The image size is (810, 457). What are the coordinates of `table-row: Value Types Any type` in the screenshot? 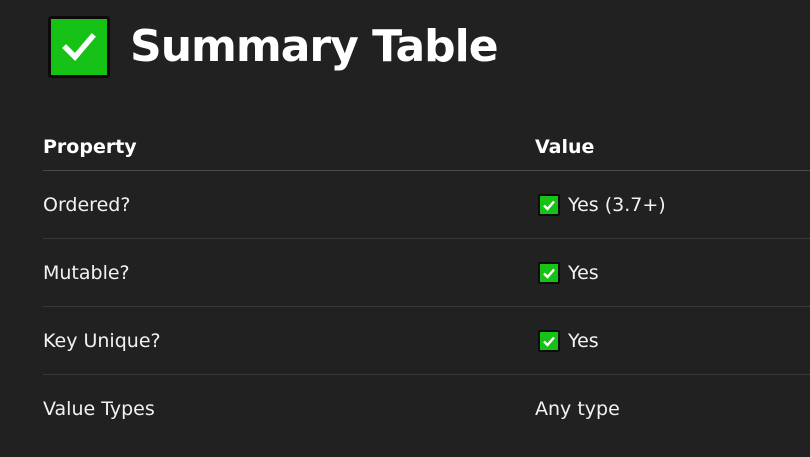 It's located at (426, 408).